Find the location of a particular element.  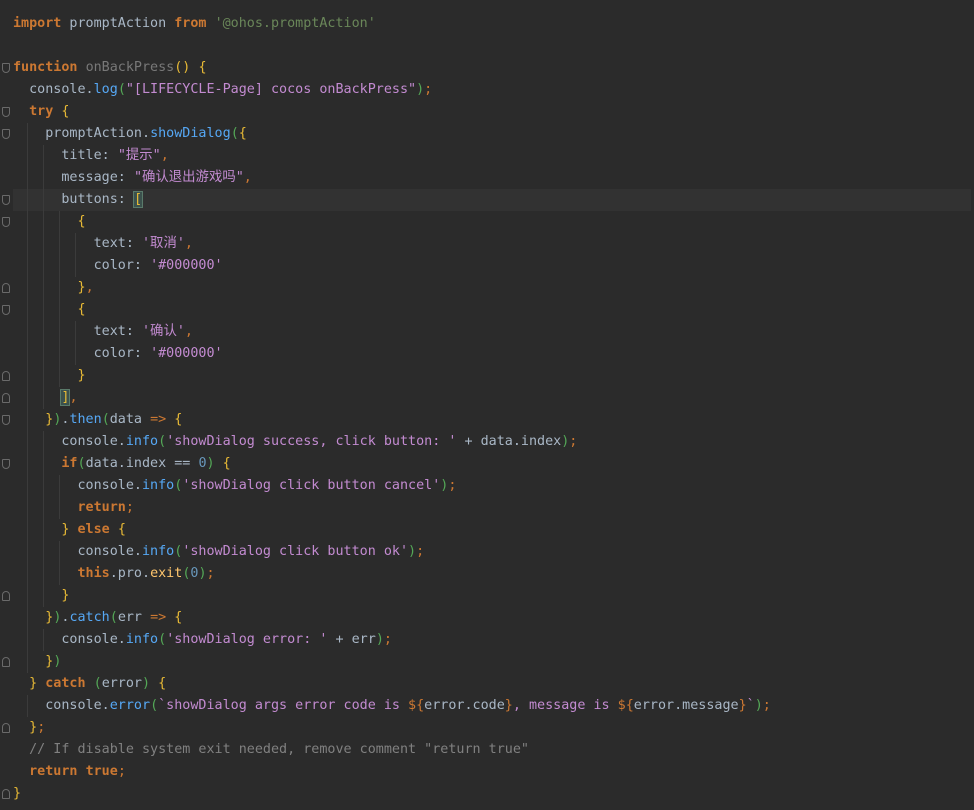

code-token: if is located at coordinates (69, 463).